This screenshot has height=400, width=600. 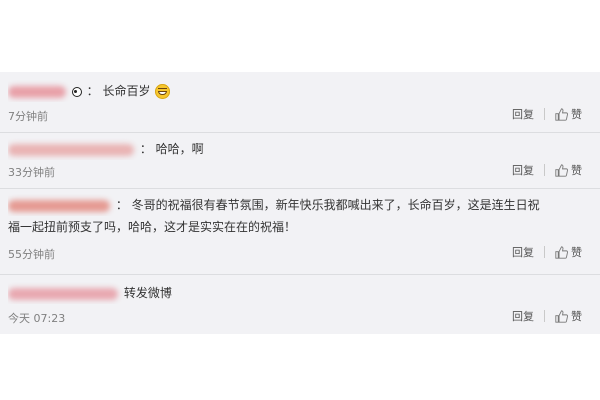 What do you see at coordinates (37, 318) in the screenshot?
I see `comment-timestamp: 今天 07:23` at bounding box center [37, 318].